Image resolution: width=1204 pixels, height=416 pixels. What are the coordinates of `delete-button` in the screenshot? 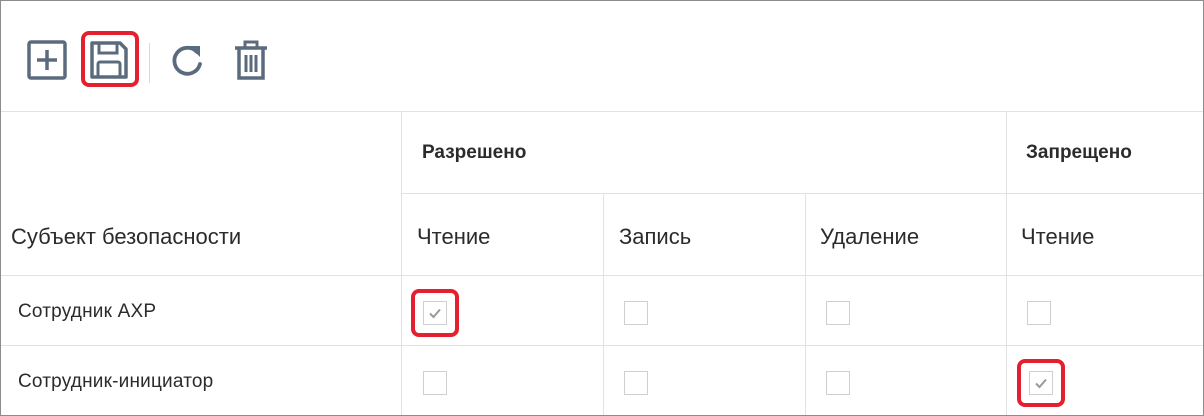 It's located at (251, 60).